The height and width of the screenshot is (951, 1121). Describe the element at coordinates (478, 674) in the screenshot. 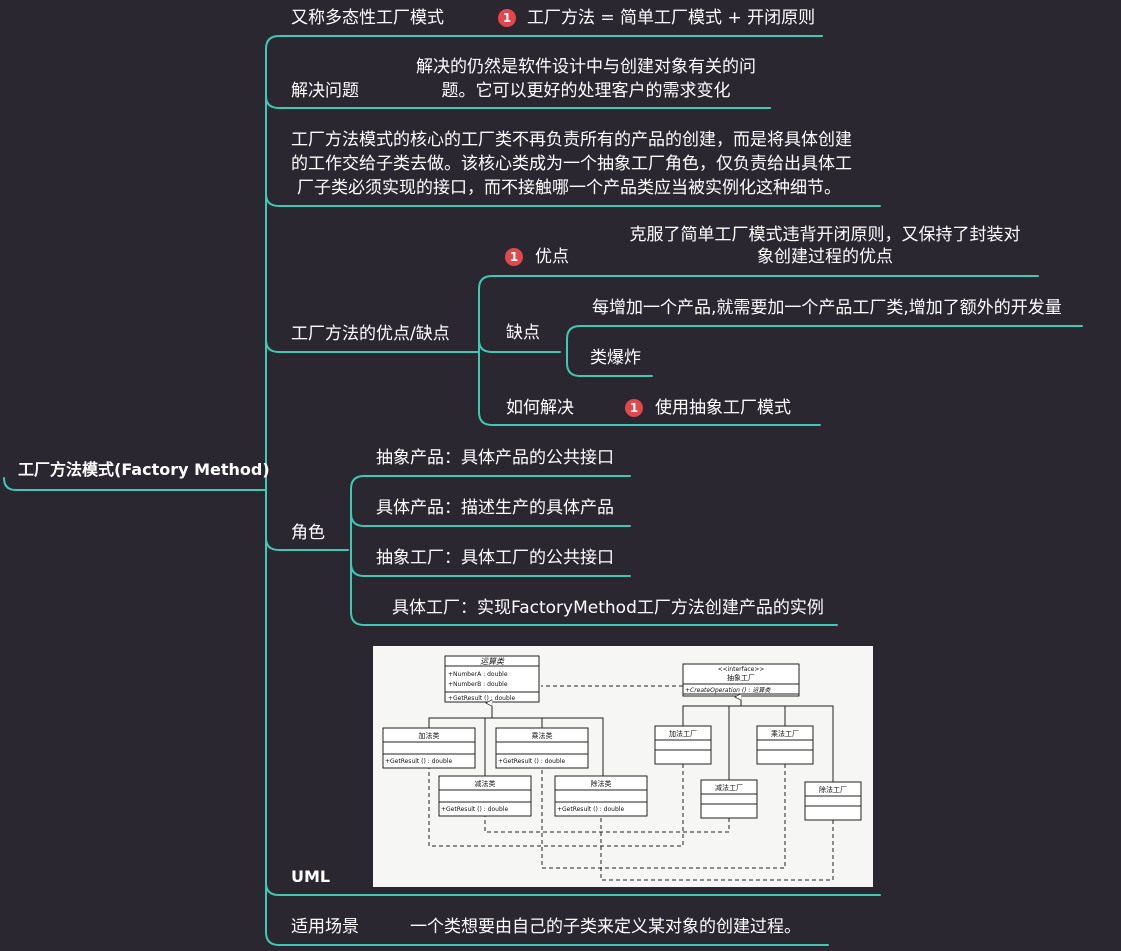

I see `uml-operation-attr1: +NumberA : double` at that location.